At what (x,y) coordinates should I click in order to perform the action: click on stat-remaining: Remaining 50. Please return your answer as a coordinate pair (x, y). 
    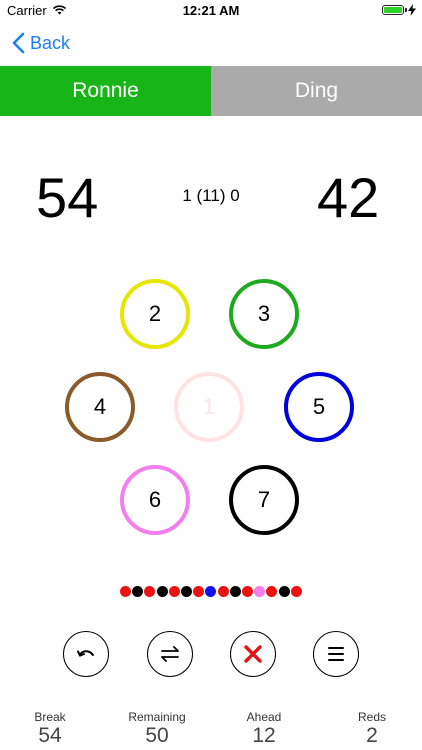
    Looking at the image, I should click on (157, 729).